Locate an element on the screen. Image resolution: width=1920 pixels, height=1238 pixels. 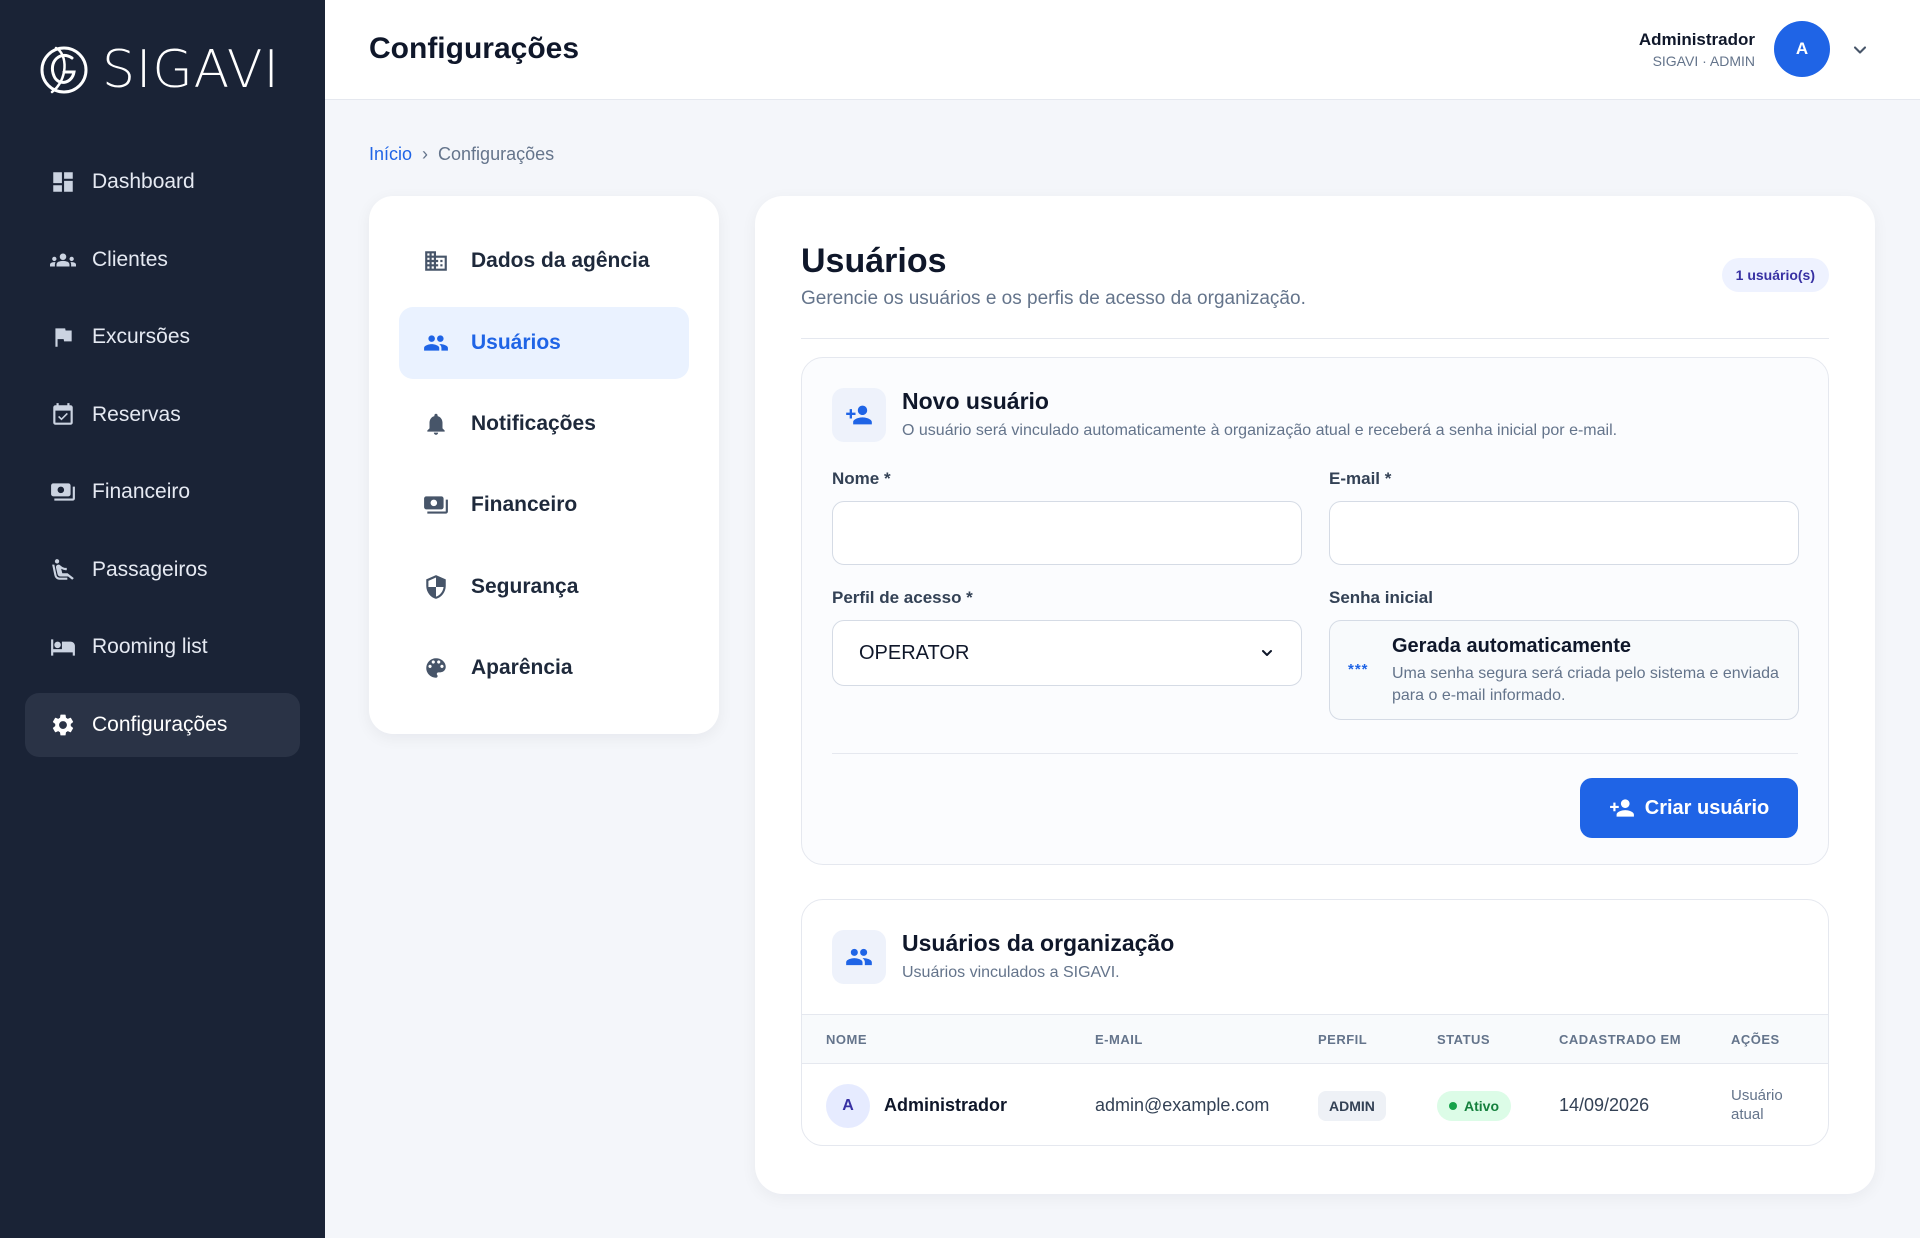
sidebar-item-label: Reservas is located at coordinates (136, 414).